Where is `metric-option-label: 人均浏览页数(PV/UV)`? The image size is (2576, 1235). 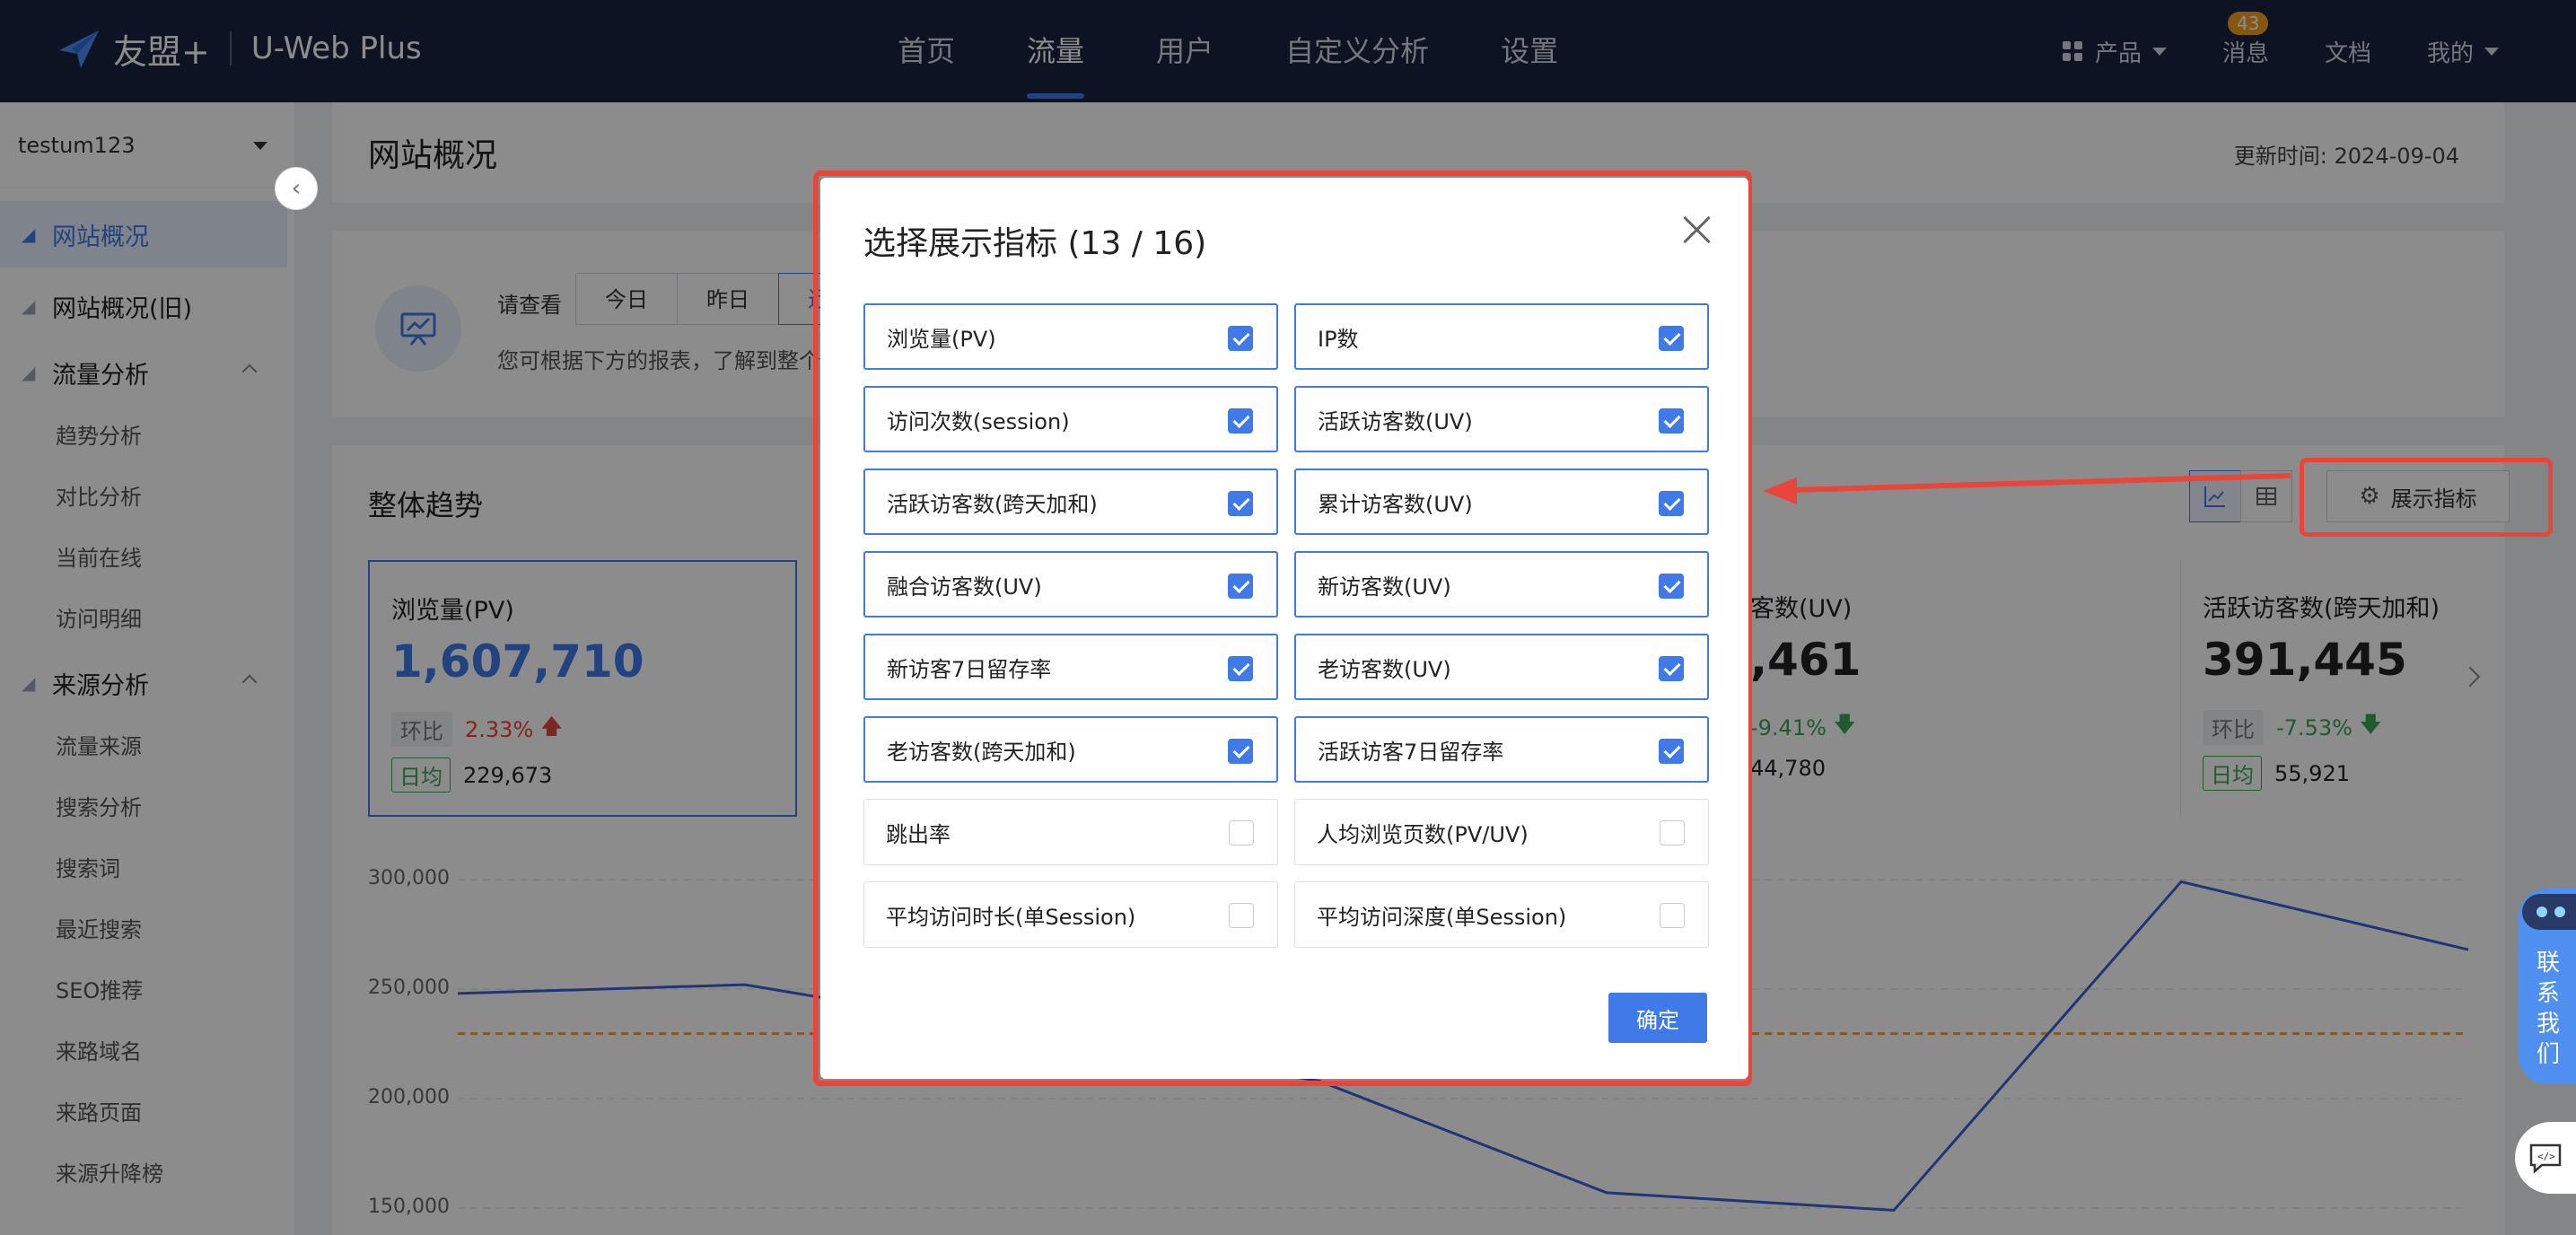 metric-option-label: 人均浏览页数(PV/UV) is located at coordinates (1423, 834).